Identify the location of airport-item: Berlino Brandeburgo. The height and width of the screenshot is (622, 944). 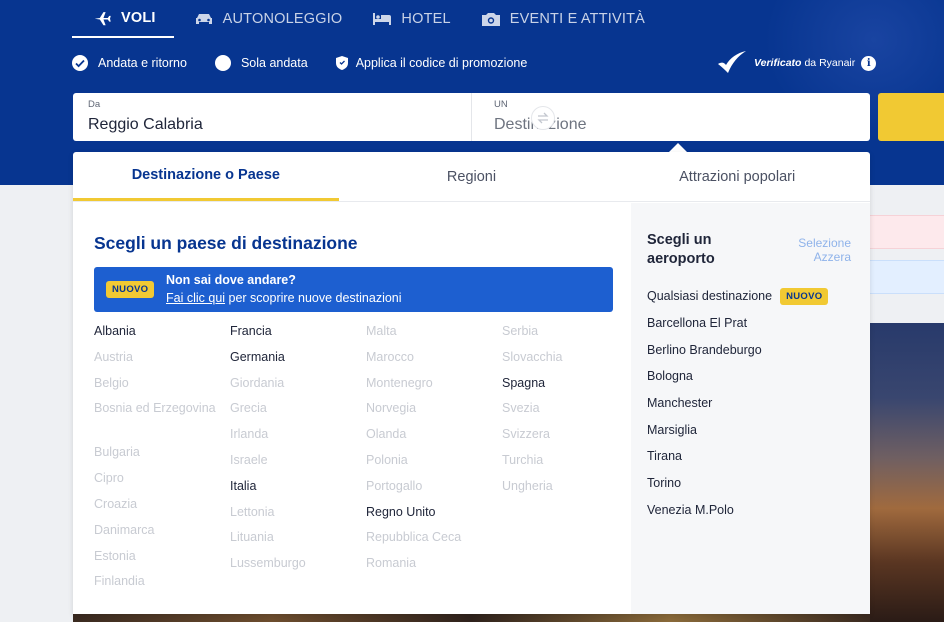
(737, 349).